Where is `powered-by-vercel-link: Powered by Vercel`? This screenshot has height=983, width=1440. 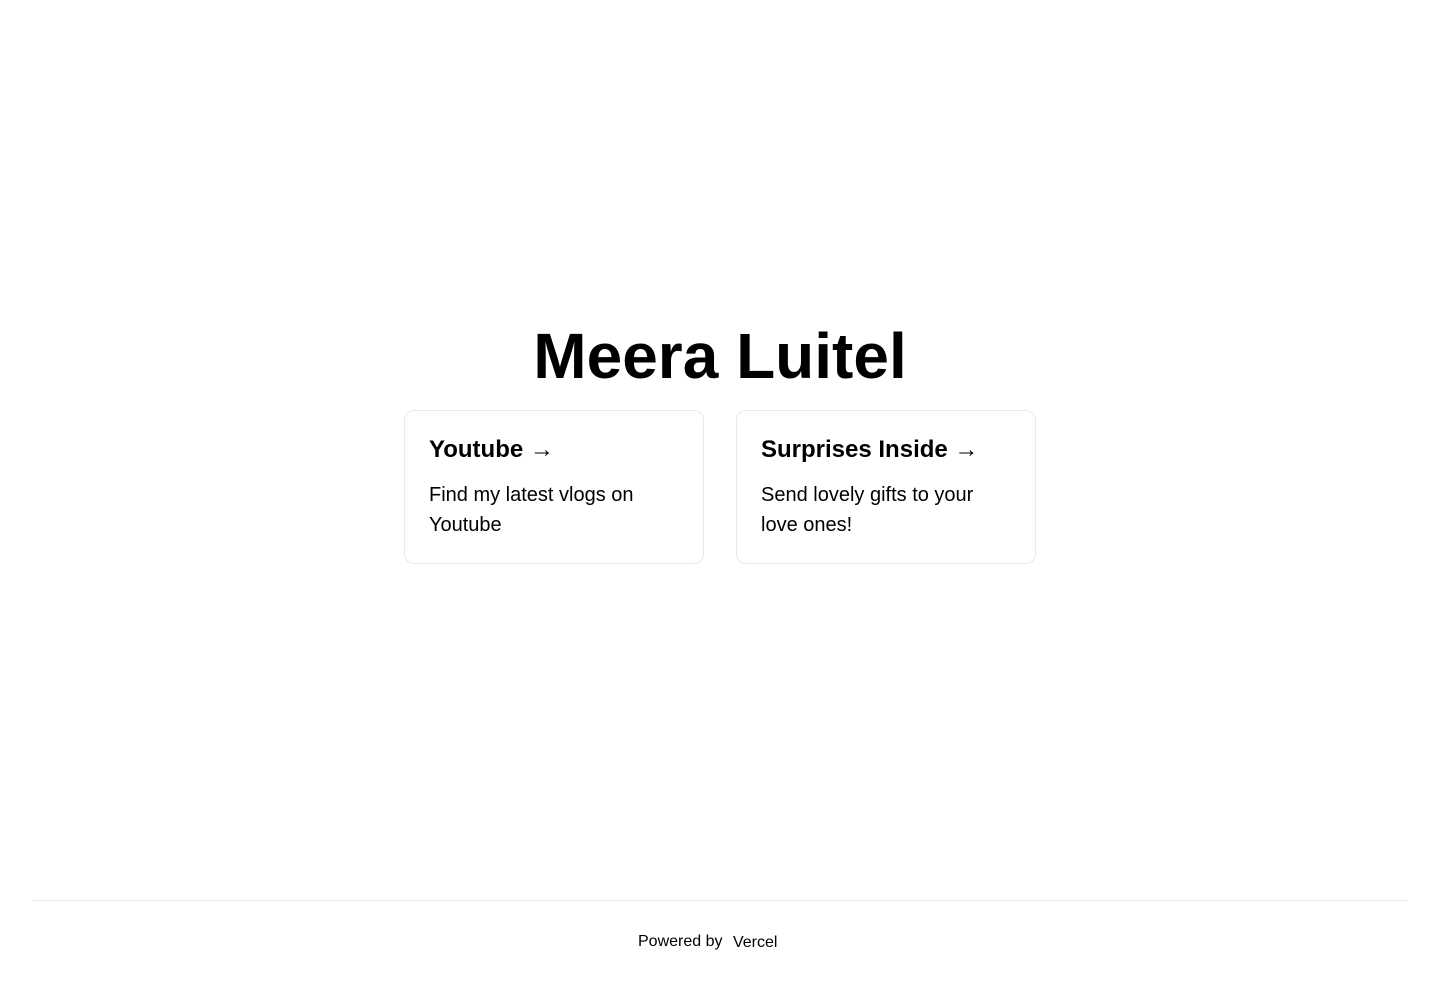 powered-by-vercel-link: Powered by Vercel is located at coordinates (707, 942).